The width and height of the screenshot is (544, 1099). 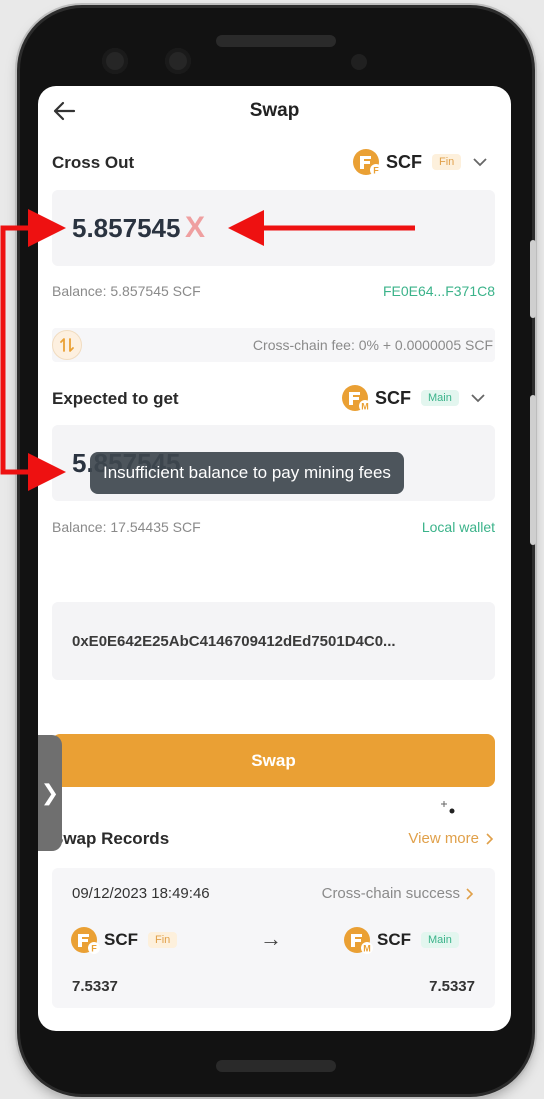 What do you see at coordinates (533, 470) in the screenshot?
I see `volume-button` at bounding box center [533, 470].